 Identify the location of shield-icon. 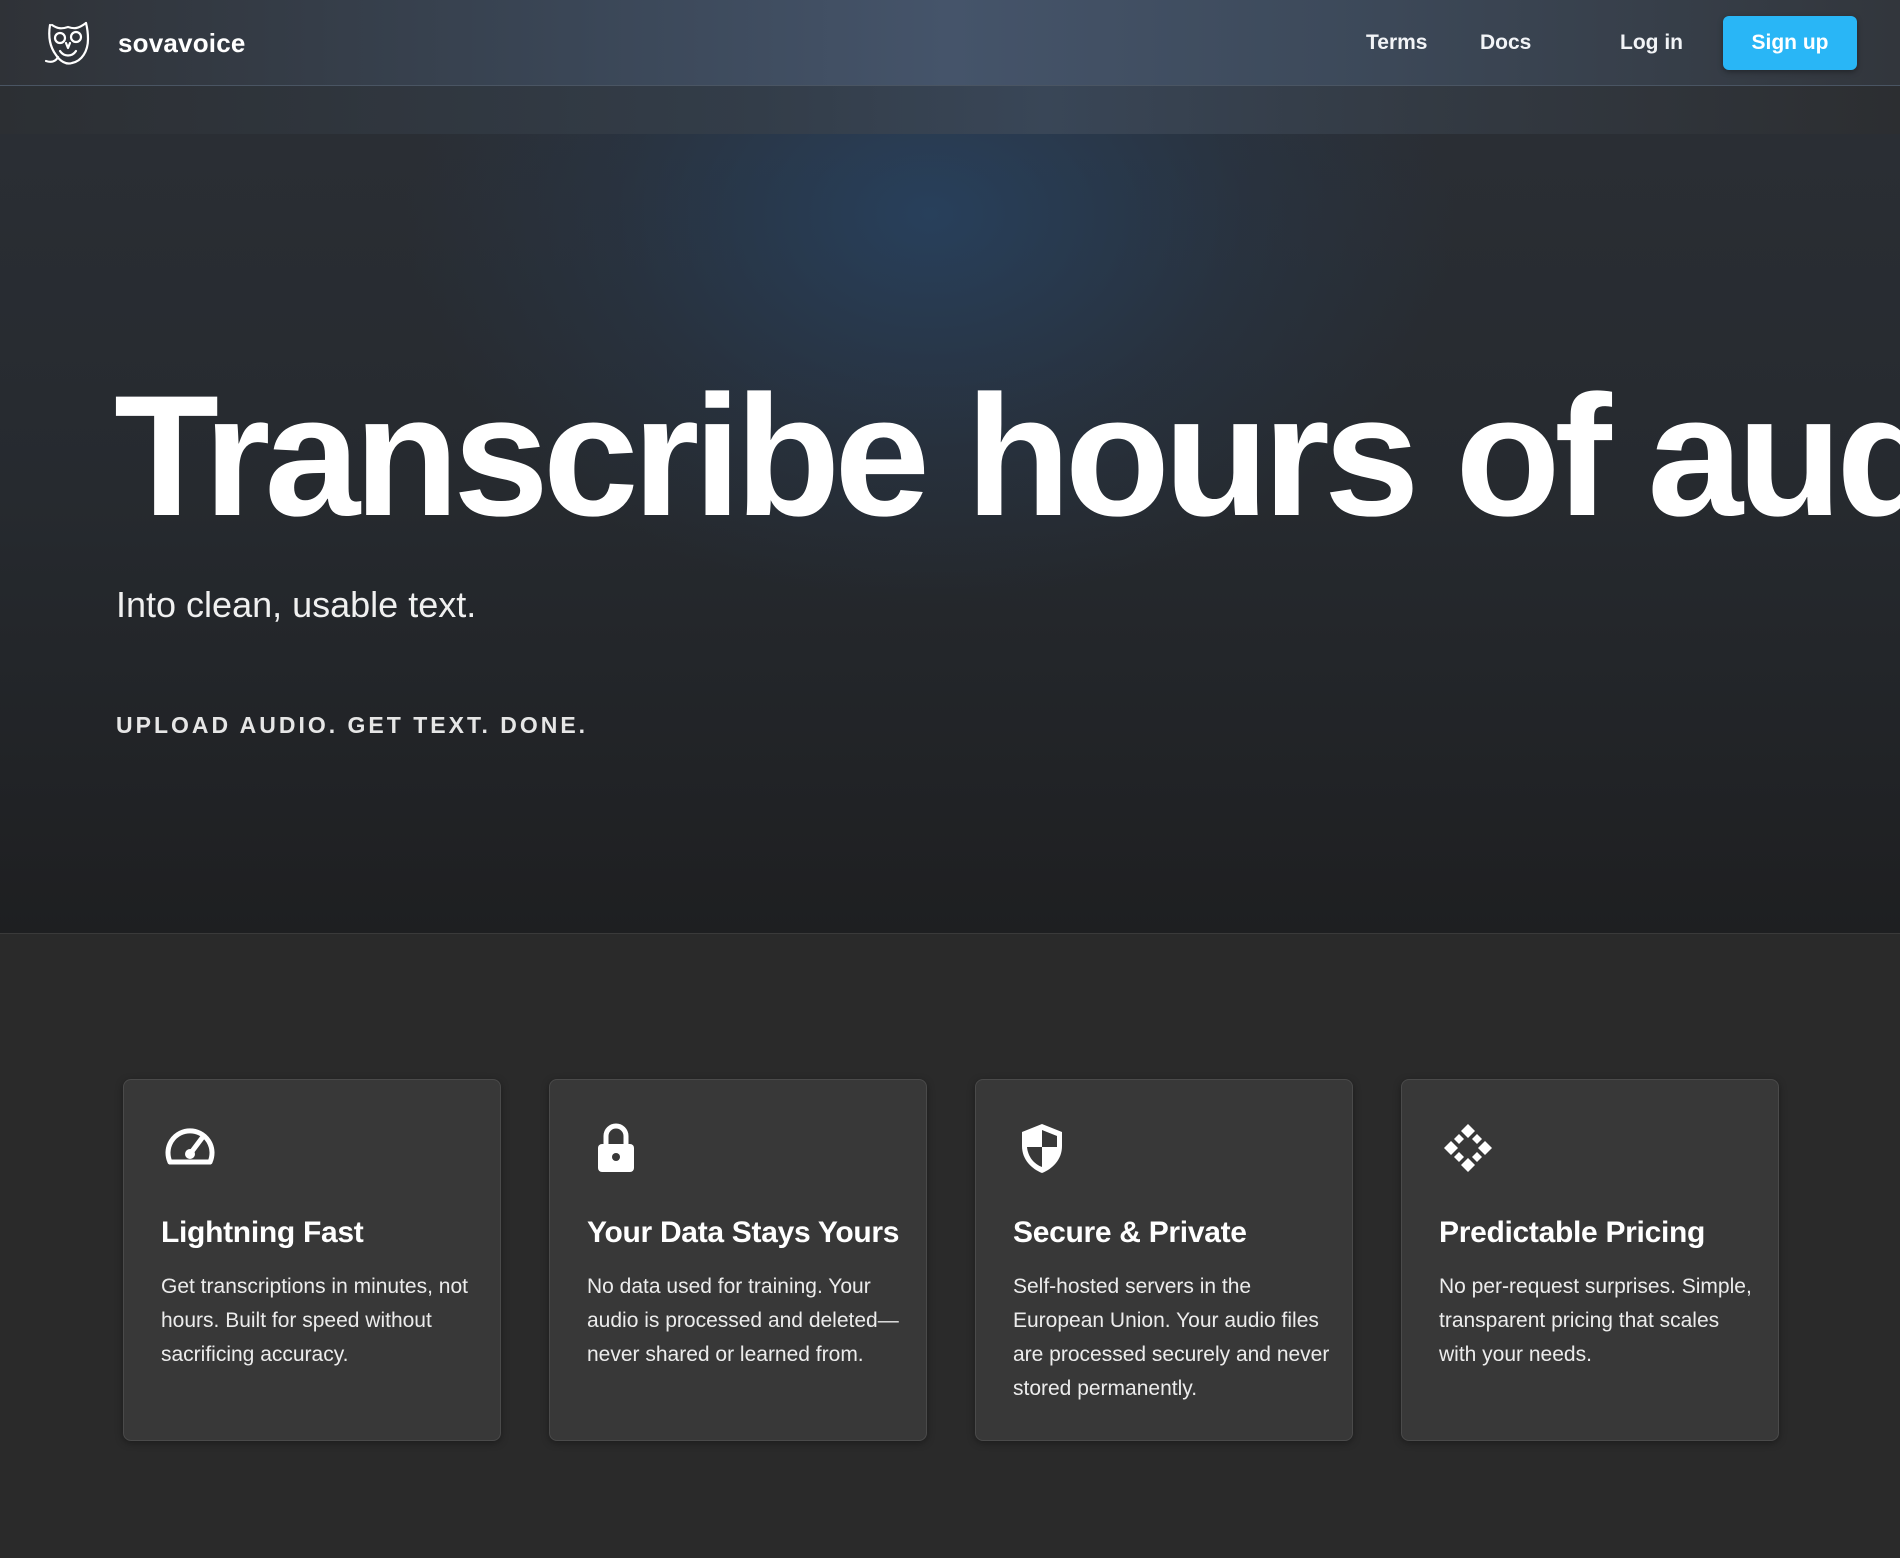
(1042, 1148).